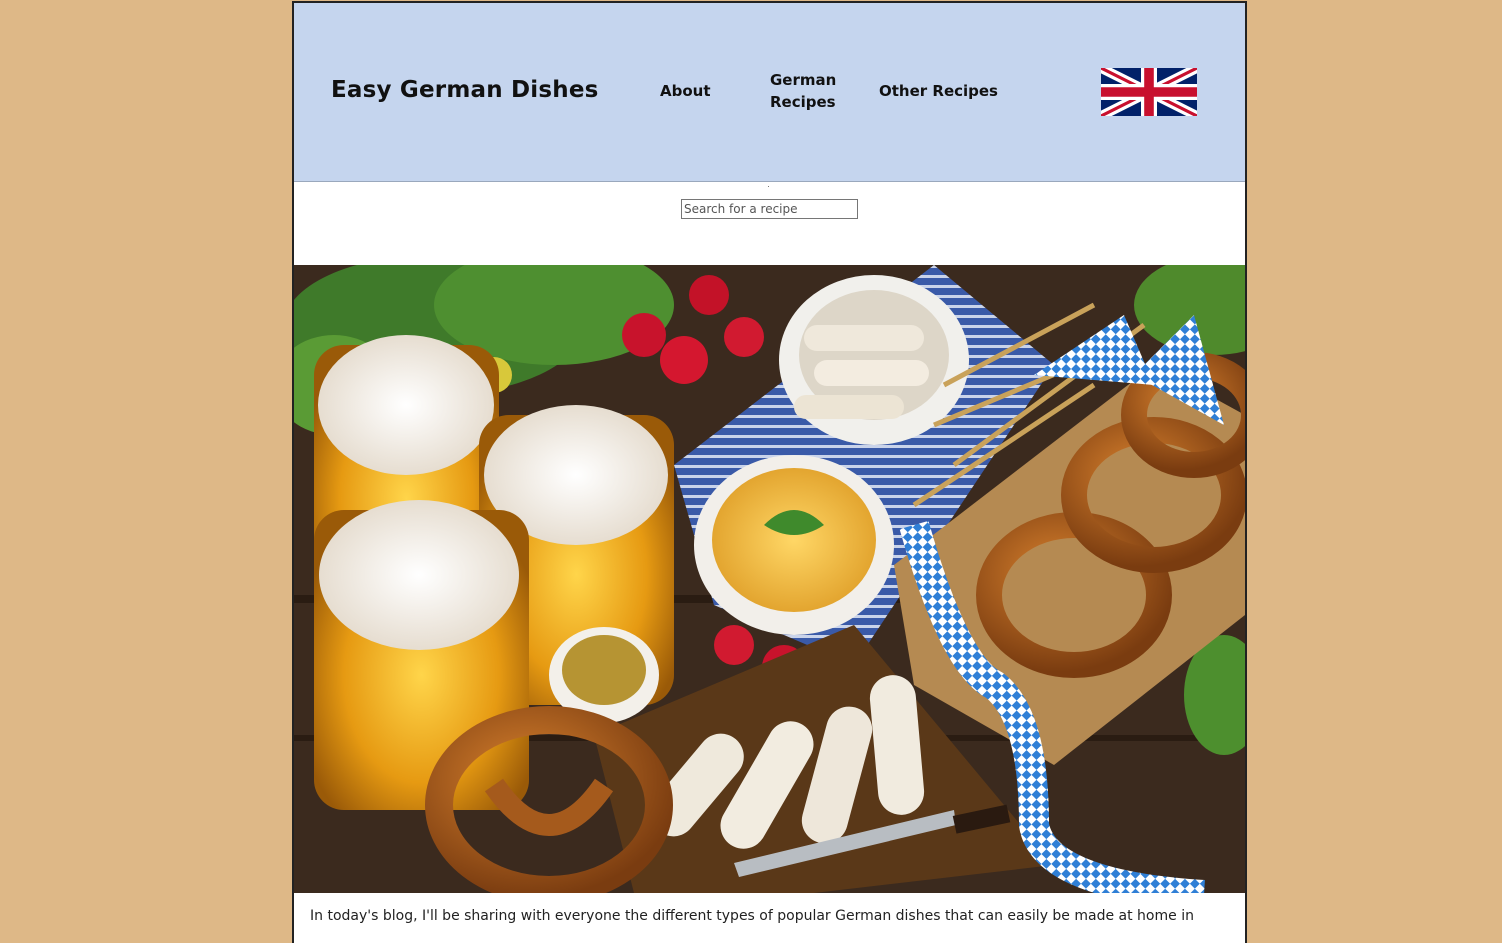 Image resolution: width=1502 pixels, height=943 pixels. Describe the element at coordinates (1149, 92) in the screenshot. I see `uk-flag-icon` at that location.